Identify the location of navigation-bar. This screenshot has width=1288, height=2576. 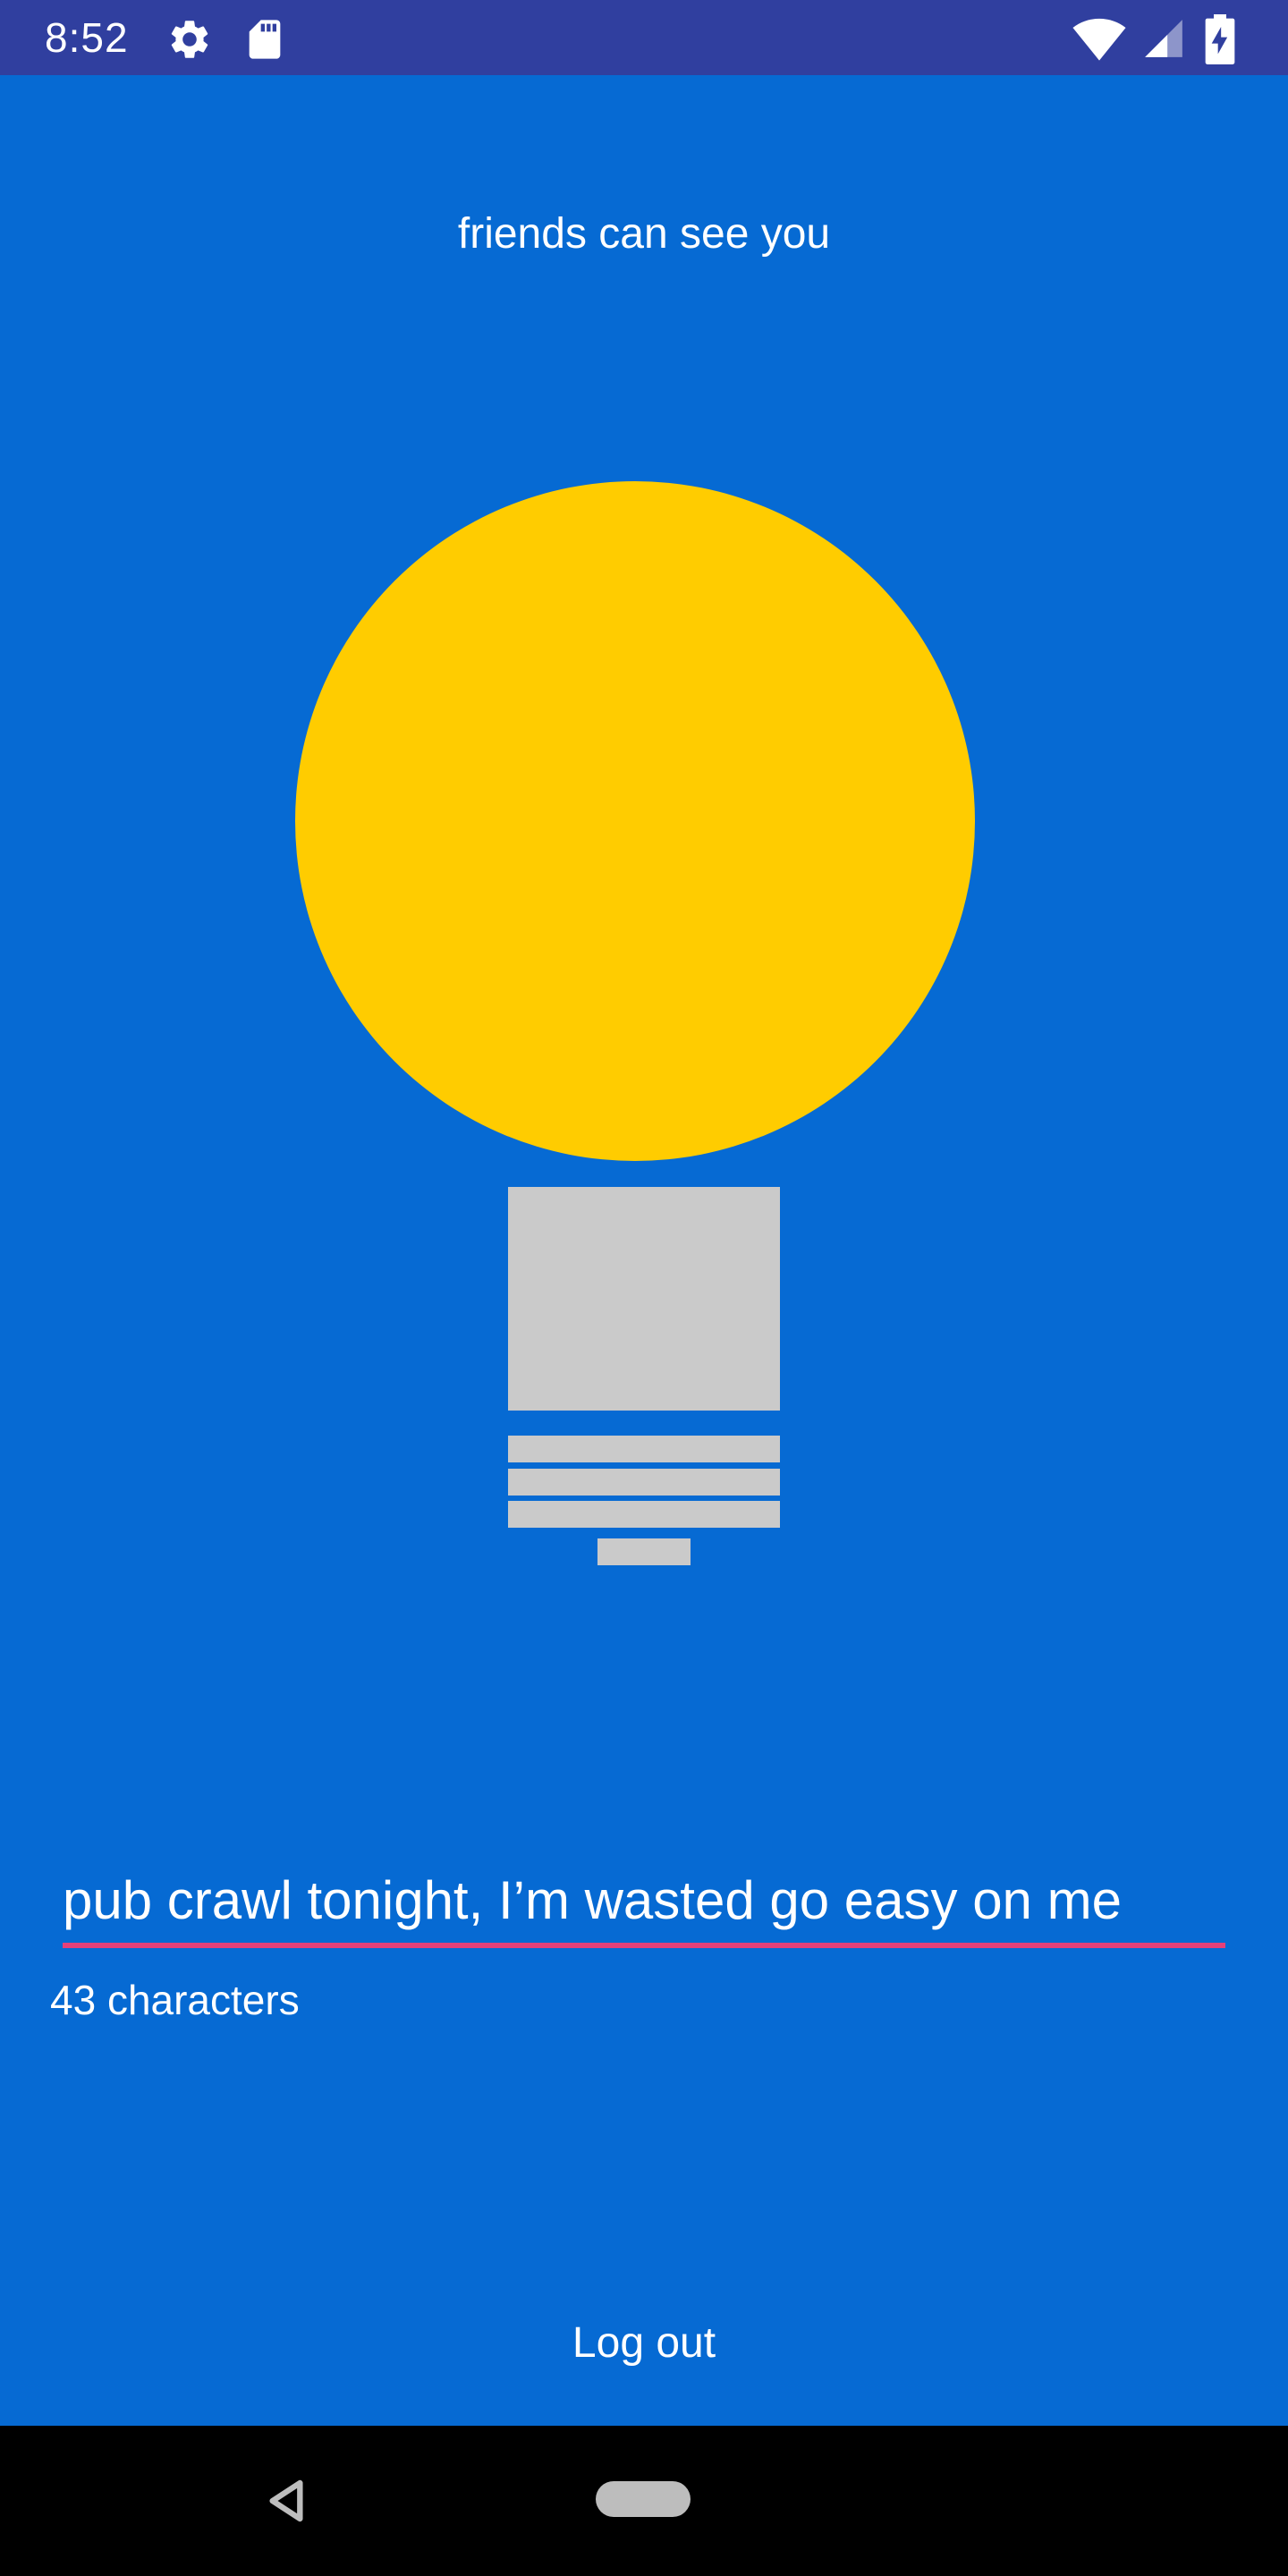
(644, 2501).